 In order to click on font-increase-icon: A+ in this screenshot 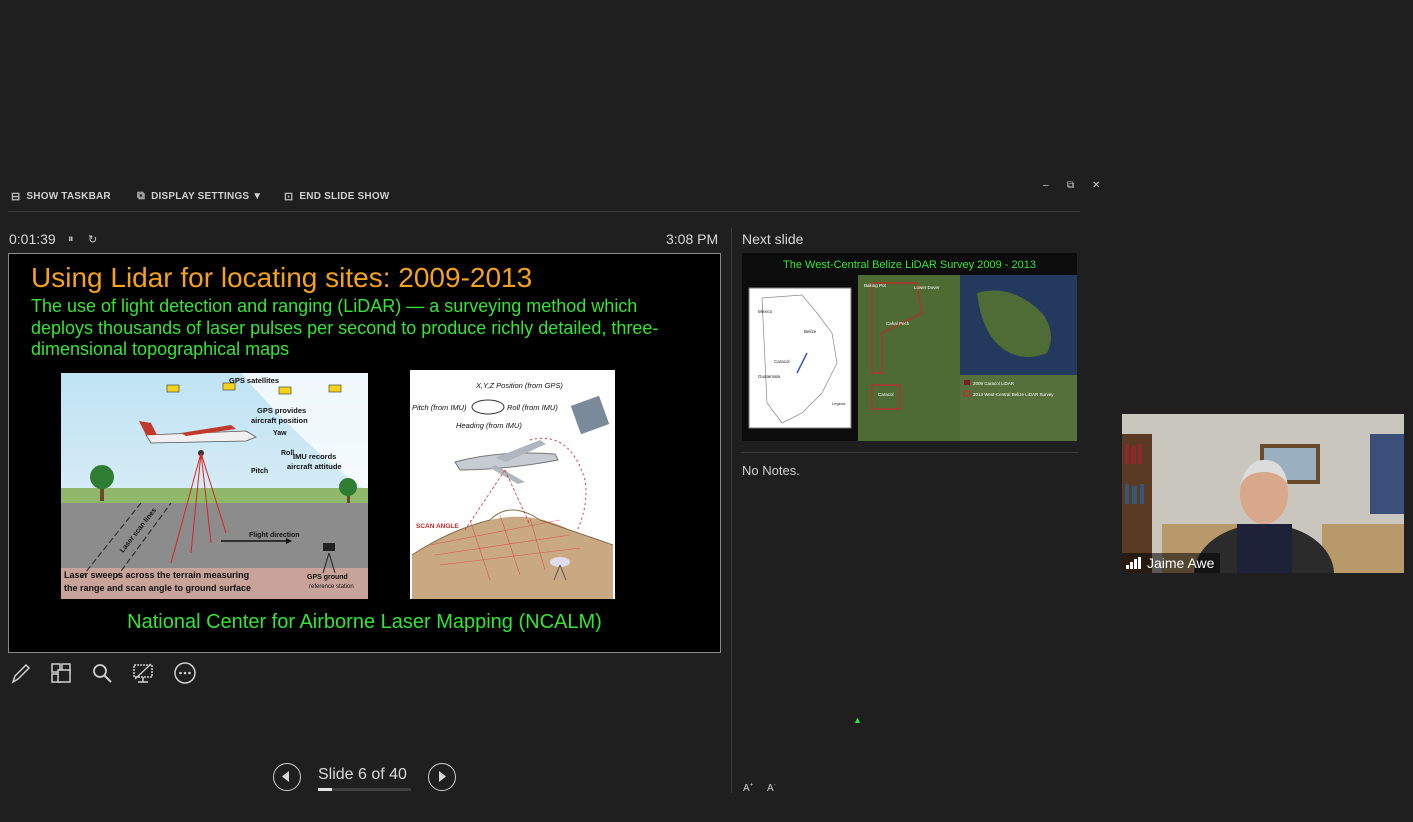, I will do `click(748, 789)`.